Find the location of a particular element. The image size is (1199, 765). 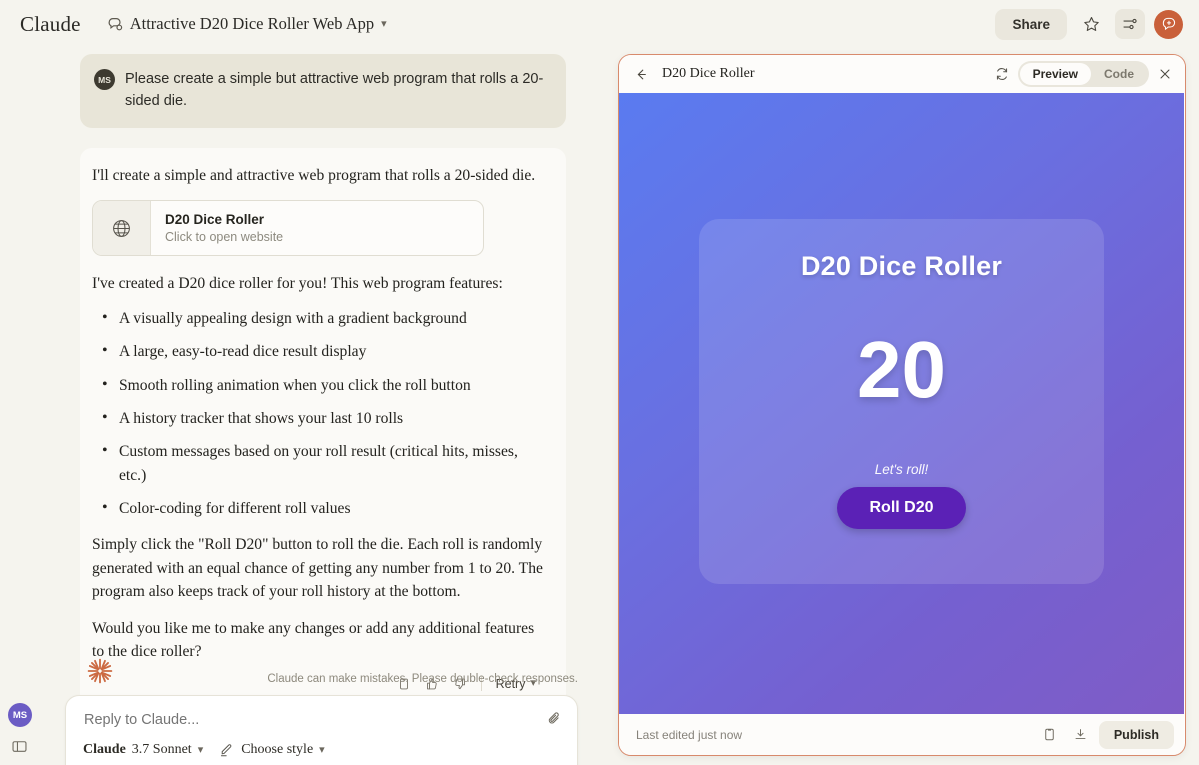

style-selector: Choose style ▾ is located at coordinates (272, 750).